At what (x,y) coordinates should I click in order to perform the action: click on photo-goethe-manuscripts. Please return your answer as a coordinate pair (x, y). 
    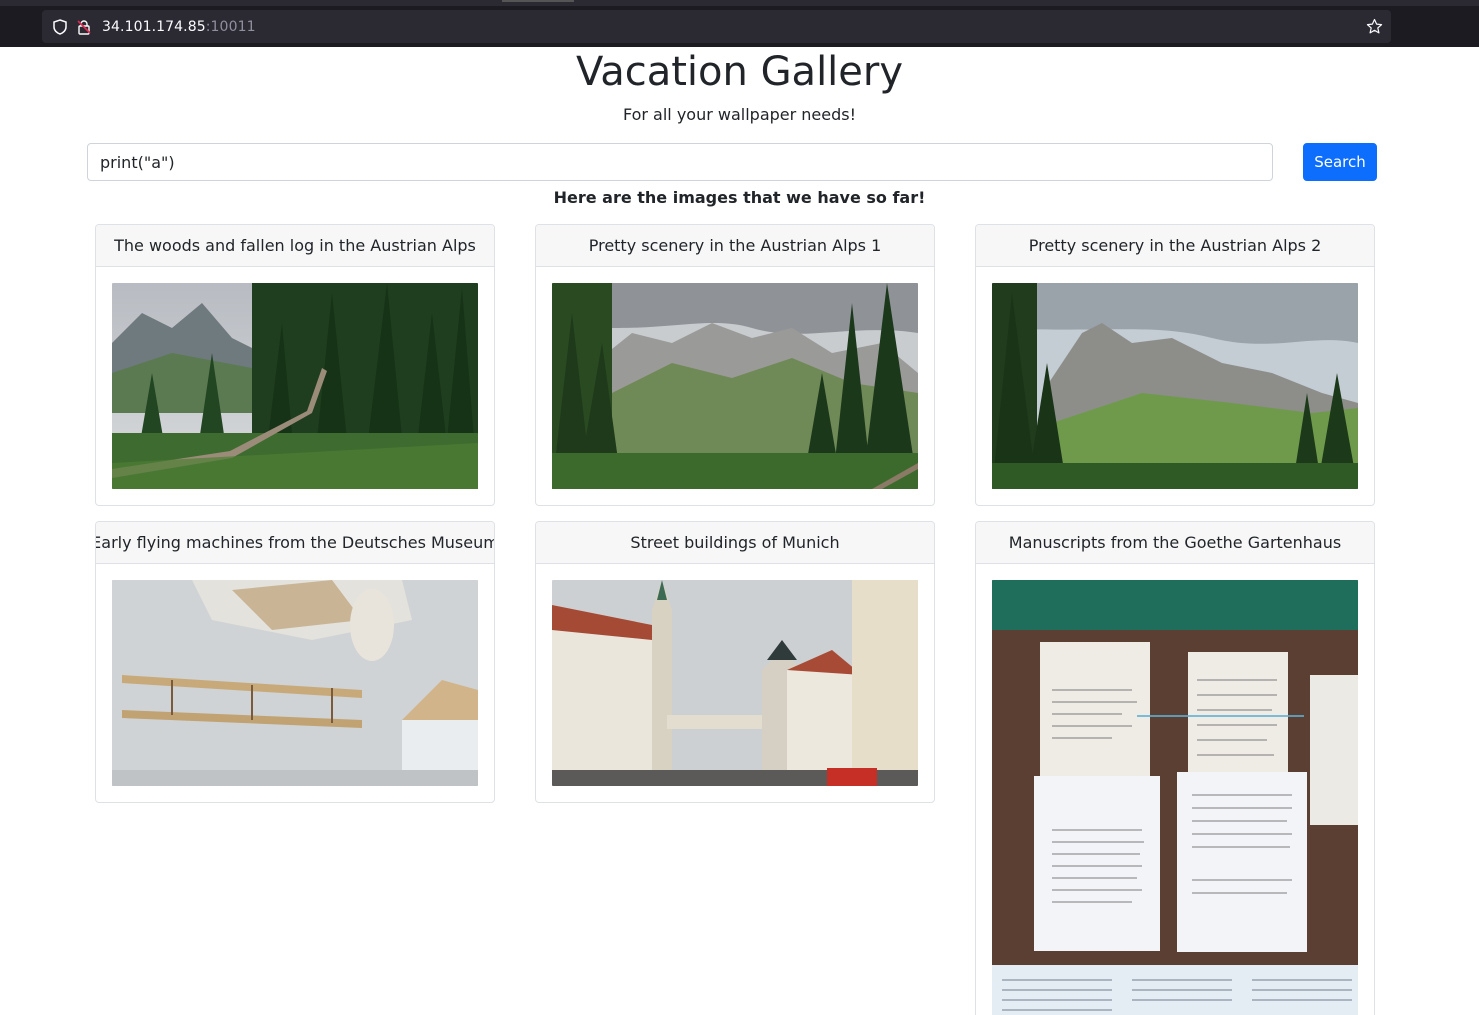
    Looking at the image, I should click on (1175, 797).